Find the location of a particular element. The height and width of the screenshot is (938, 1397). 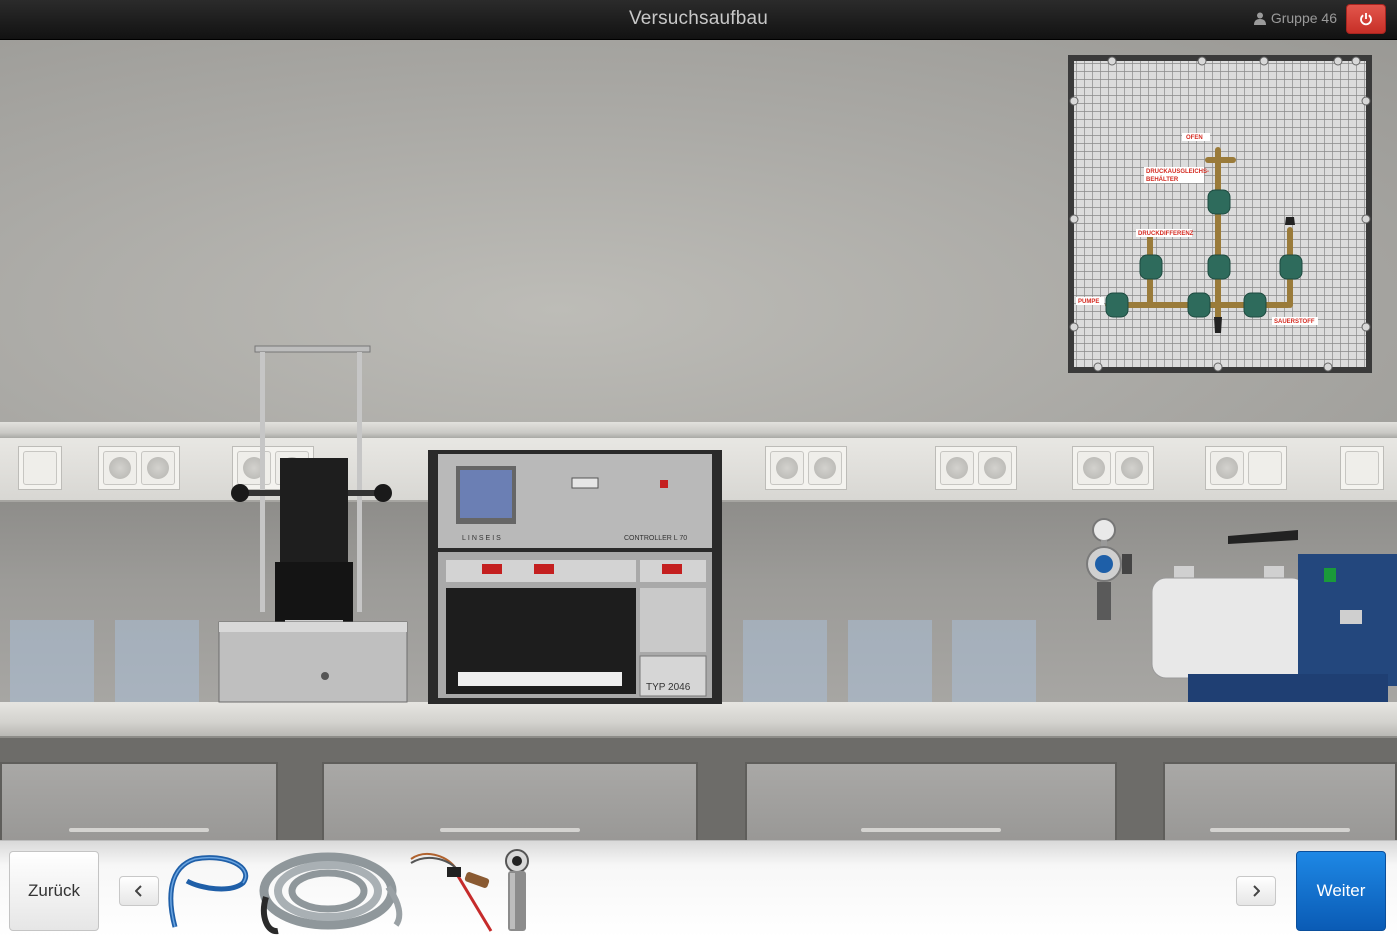

label-pumpe: PUMPE is located at coordinates (1088, 302).